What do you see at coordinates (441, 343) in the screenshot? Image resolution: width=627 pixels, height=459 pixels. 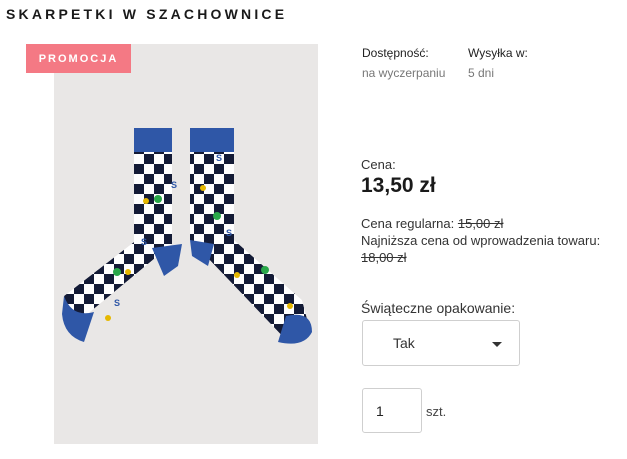 I see `gift-wrap-select: Tak` at bounding box center [441, 343].